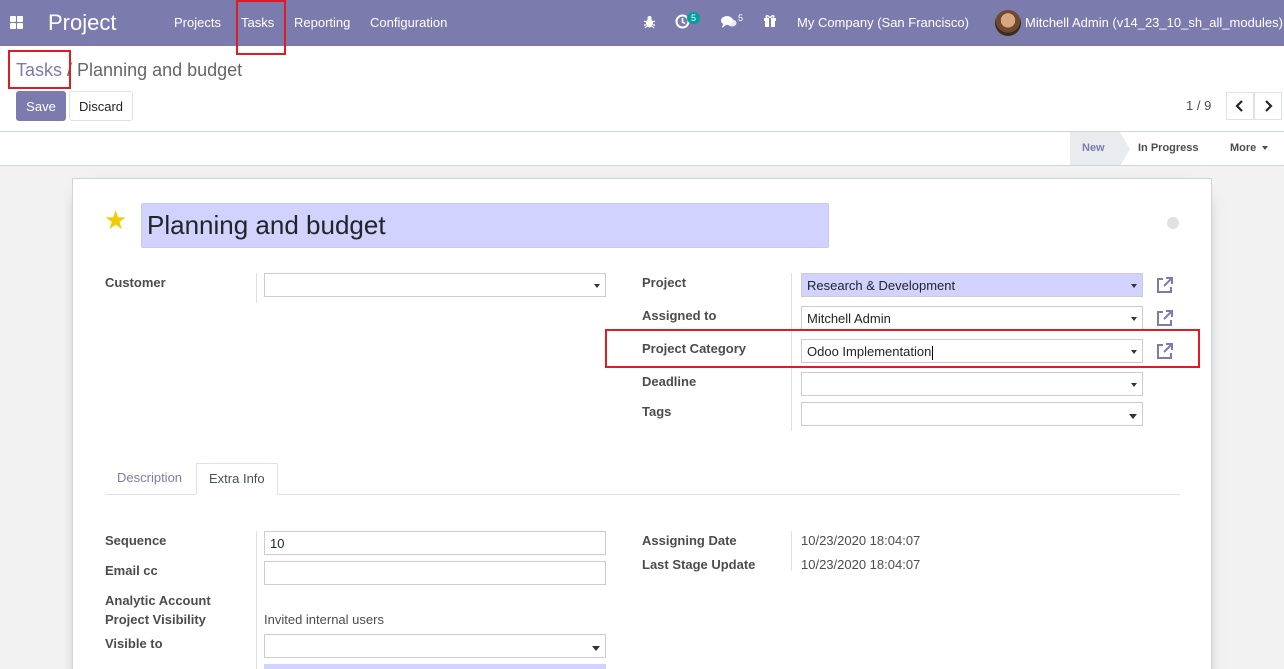 The height and width of the screenshot is (669, 1284). What do you see at coordinates (1095, 148) in the screenshot?
I see `stage-new: New` at bounding box center [1095, 148].